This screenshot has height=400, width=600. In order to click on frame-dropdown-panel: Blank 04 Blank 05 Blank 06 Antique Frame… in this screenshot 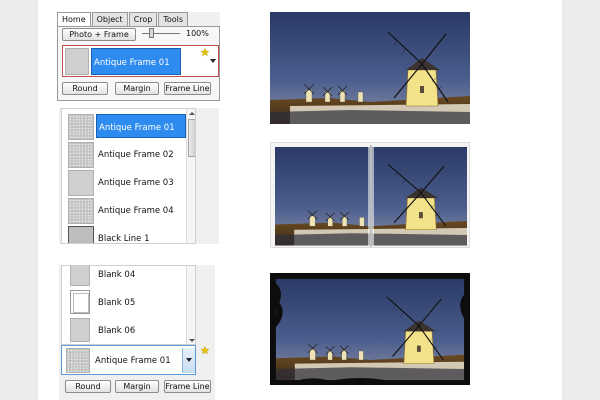, I will do `click(137, 332)`.